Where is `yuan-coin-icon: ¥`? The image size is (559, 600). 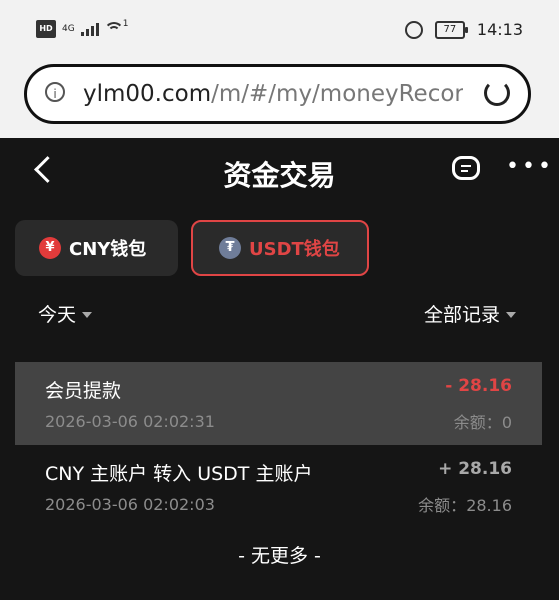
yuan-coin-icon: ¥ is located at coordinates (50, 248).